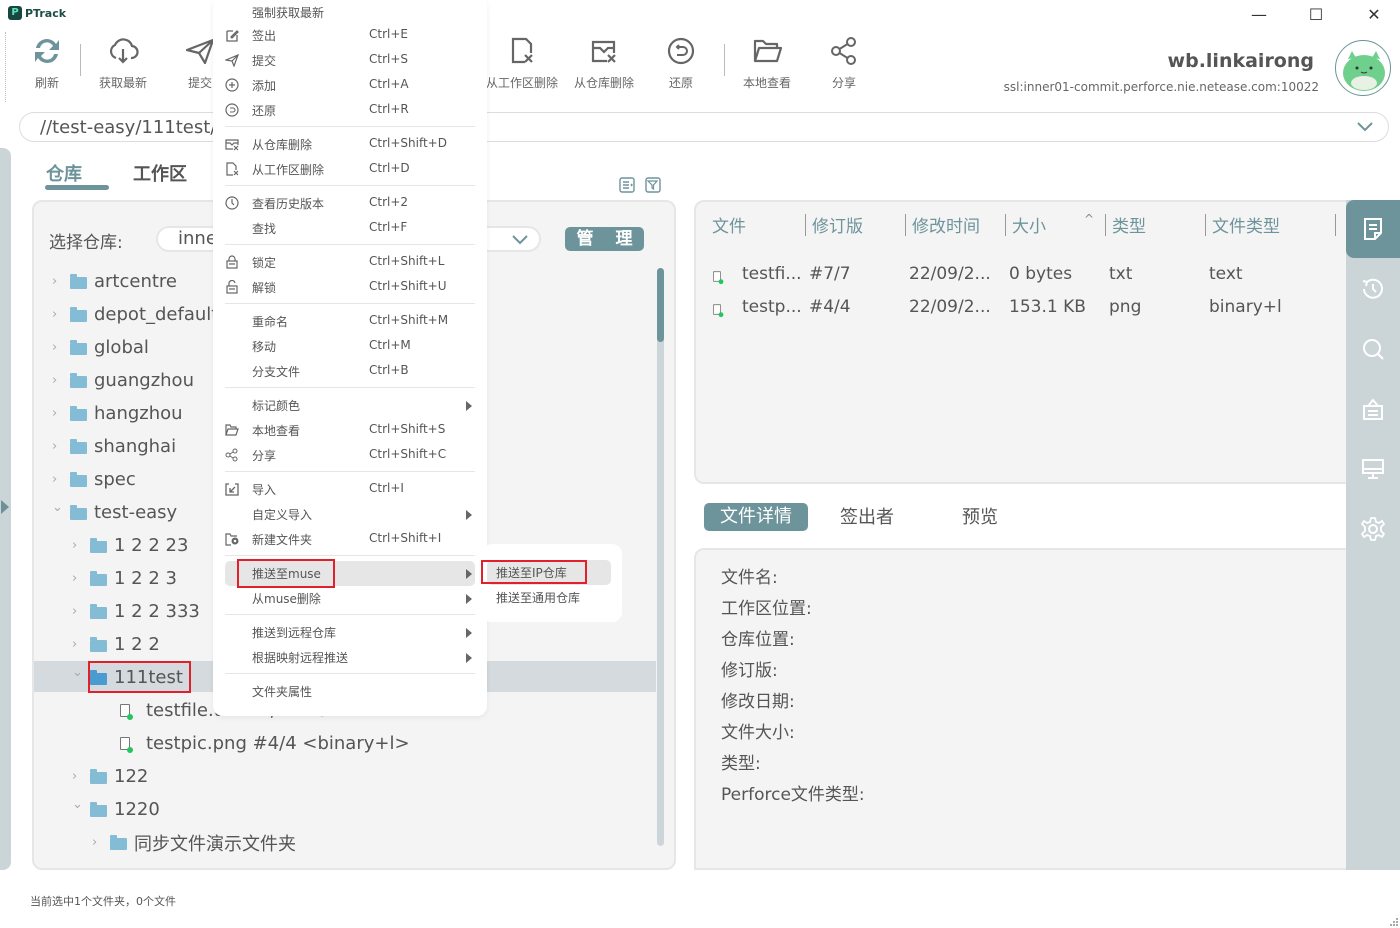  What do you see at coordinates (1363, 68) in the screenshot?
I see `avatar` at bounding box center [1363, 68].